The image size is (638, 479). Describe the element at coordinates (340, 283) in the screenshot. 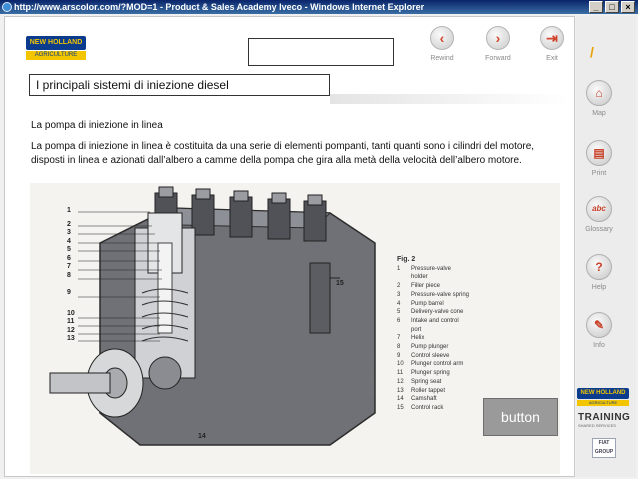

I see `callout-15: 15` at that location.